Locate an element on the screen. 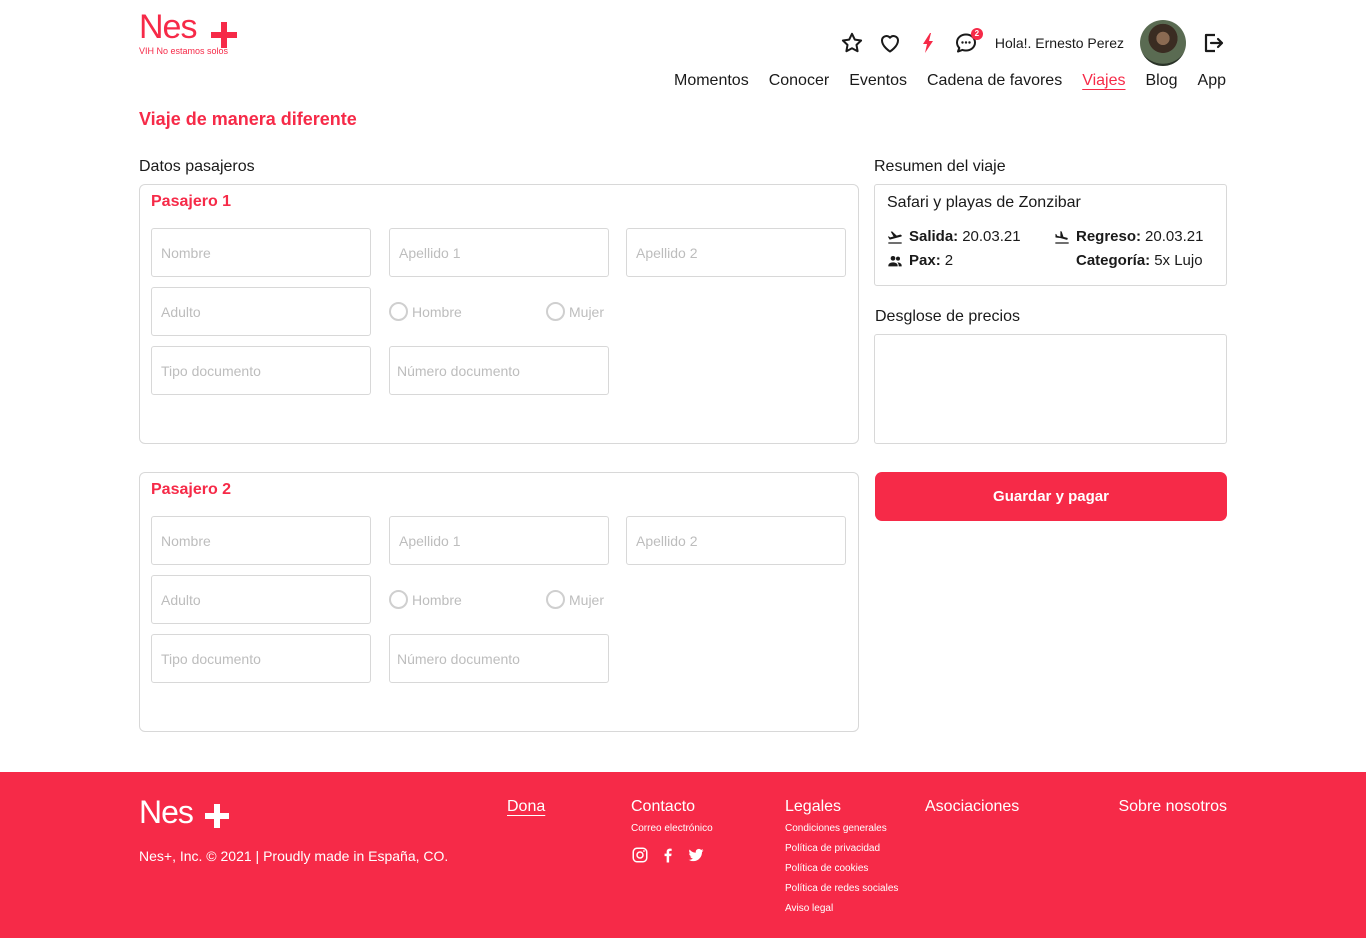  regreso-label: Regreso: is located at coordinates (1109, 236).